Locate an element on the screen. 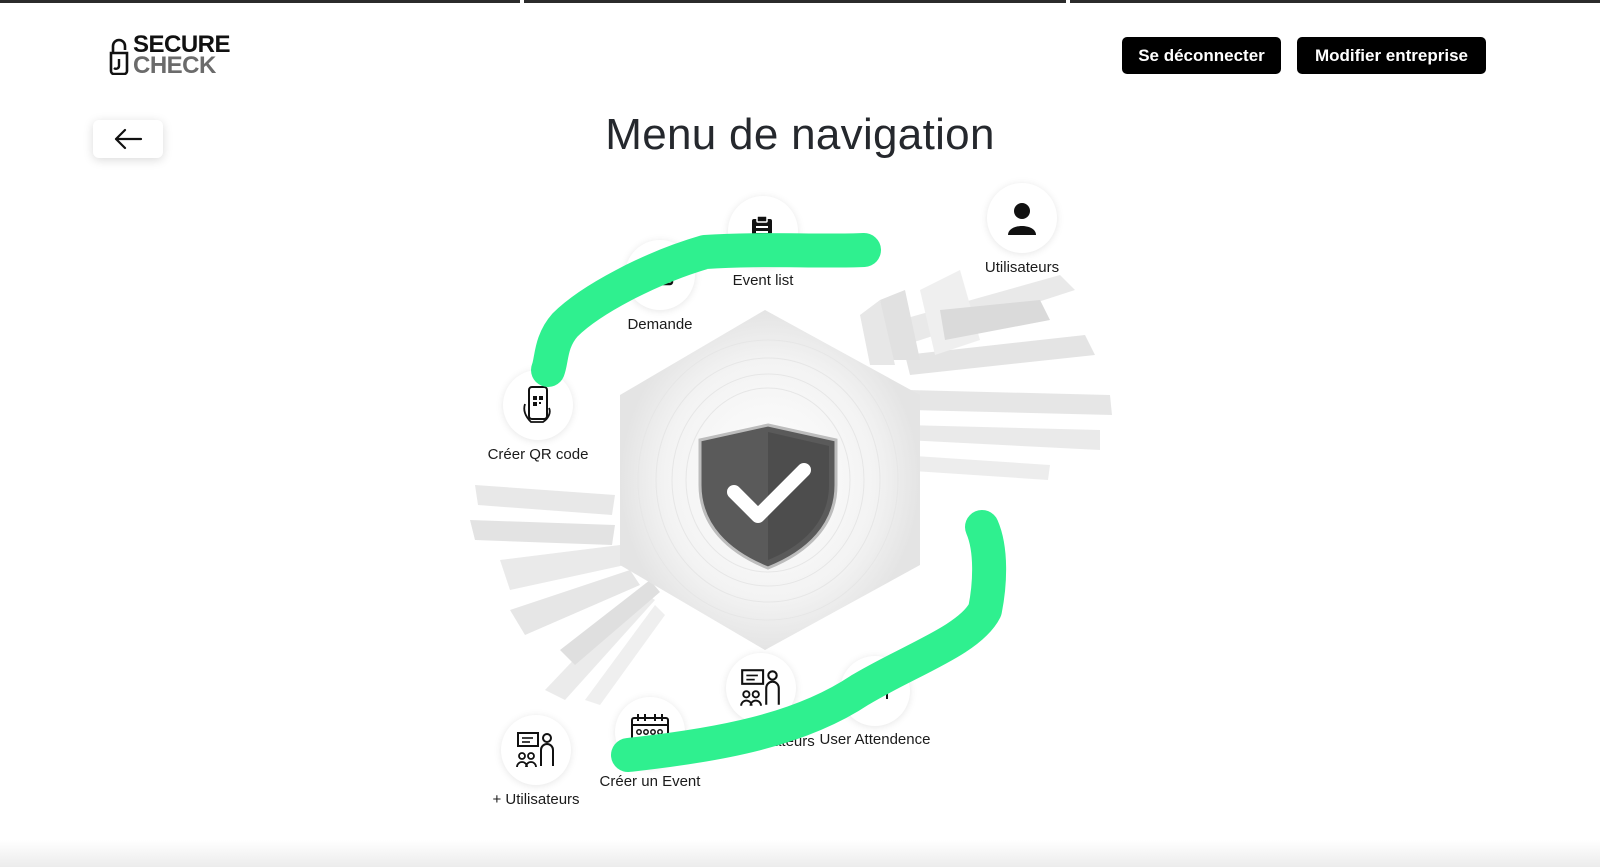 This screenshot has width=1600, height=867. footer-shadow is located at coordinates (800, 853).